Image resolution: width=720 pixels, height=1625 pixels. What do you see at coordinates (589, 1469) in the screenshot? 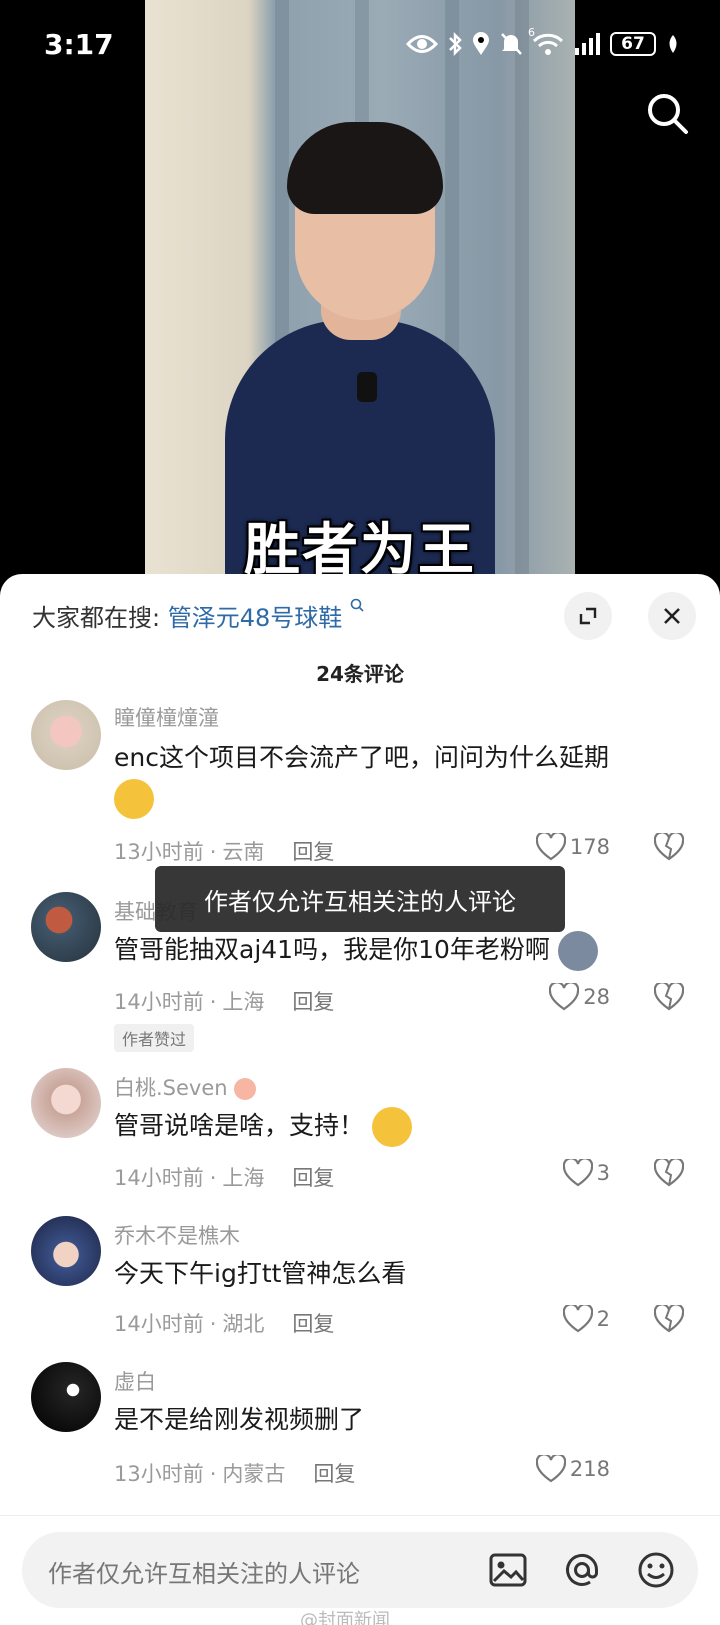
I see `like-count: 218` at bounding box center [589, 1469].